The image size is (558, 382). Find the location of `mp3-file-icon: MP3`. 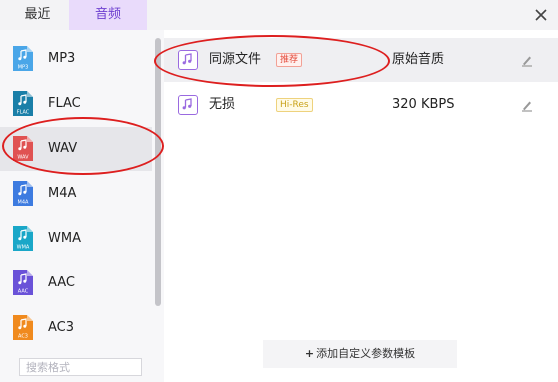

mp3-file-icon: MP3 is located at coordinates (23, 58).